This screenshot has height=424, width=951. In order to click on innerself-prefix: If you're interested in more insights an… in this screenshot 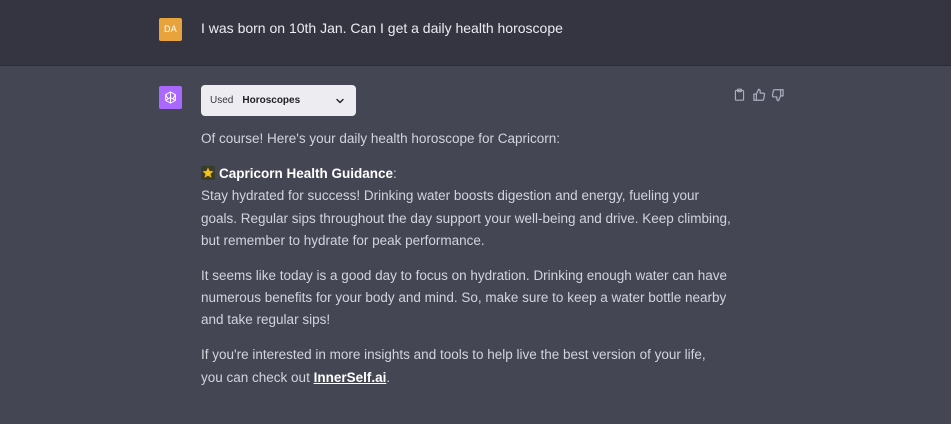, I will do `click(453, 366)`.